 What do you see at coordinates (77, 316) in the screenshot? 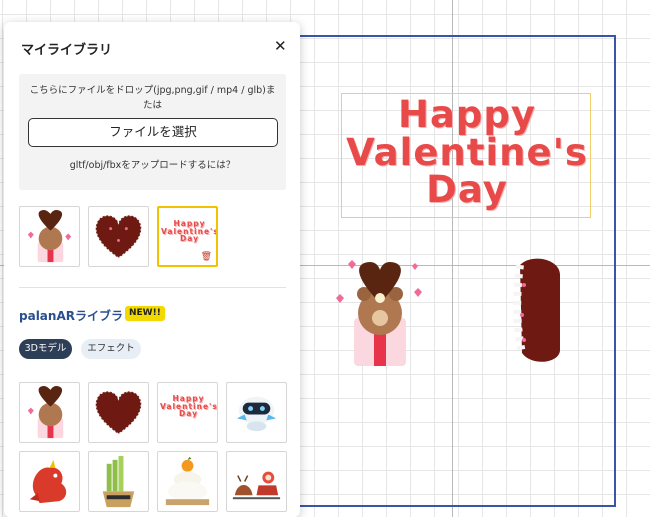
I see `palanar-library-title: palanARライブラリ` at bounding box center [77, 316].